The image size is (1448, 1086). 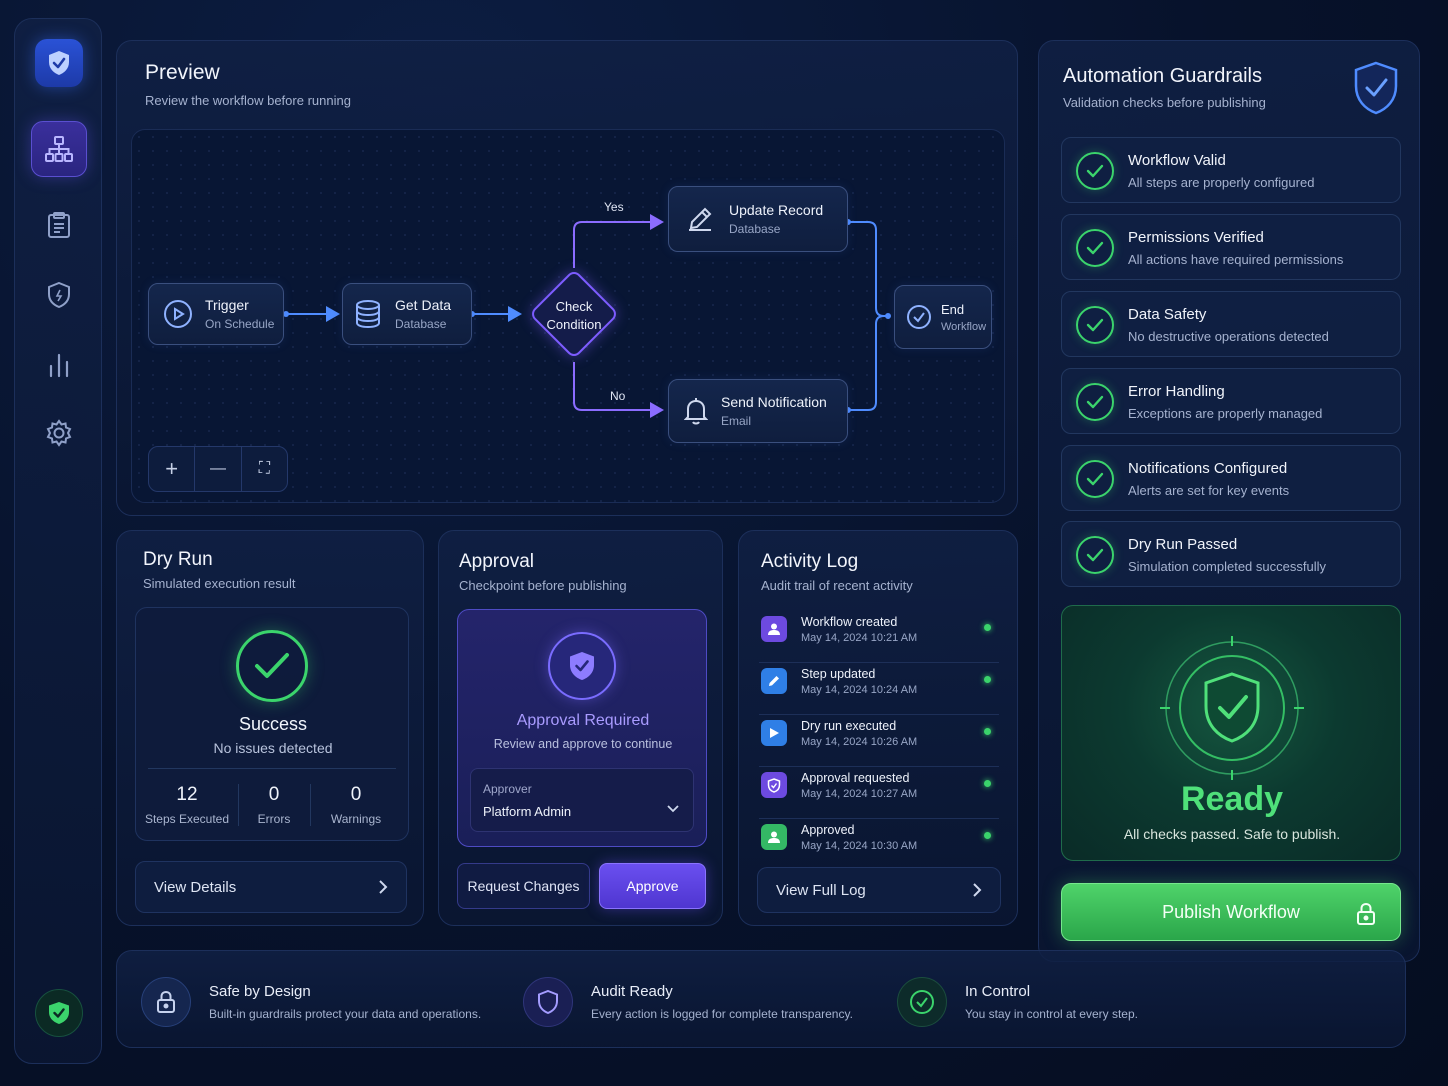 I want to click on activity-subtitle: Audit trail of recent activity, so click(x=837, y=585).